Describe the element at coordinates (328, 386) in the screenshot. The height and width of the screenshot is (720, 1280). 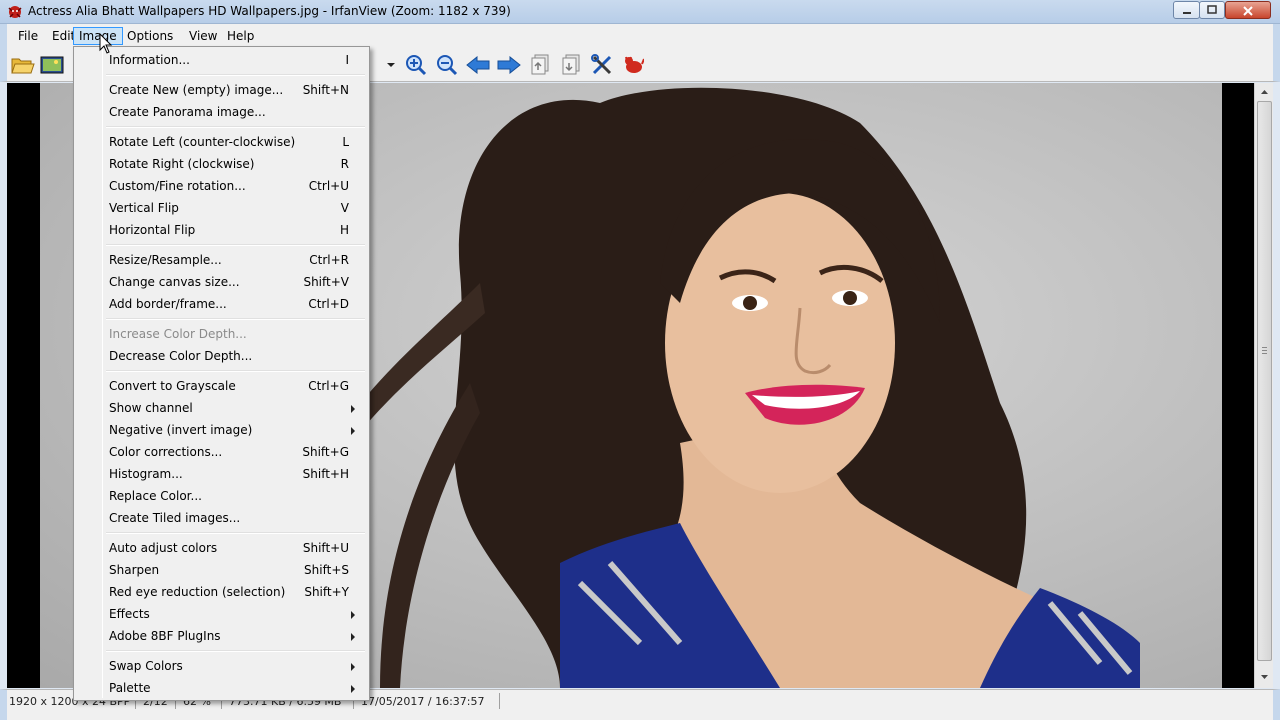
I see `menu-item-shortcut: Ctrl+G` at that location.